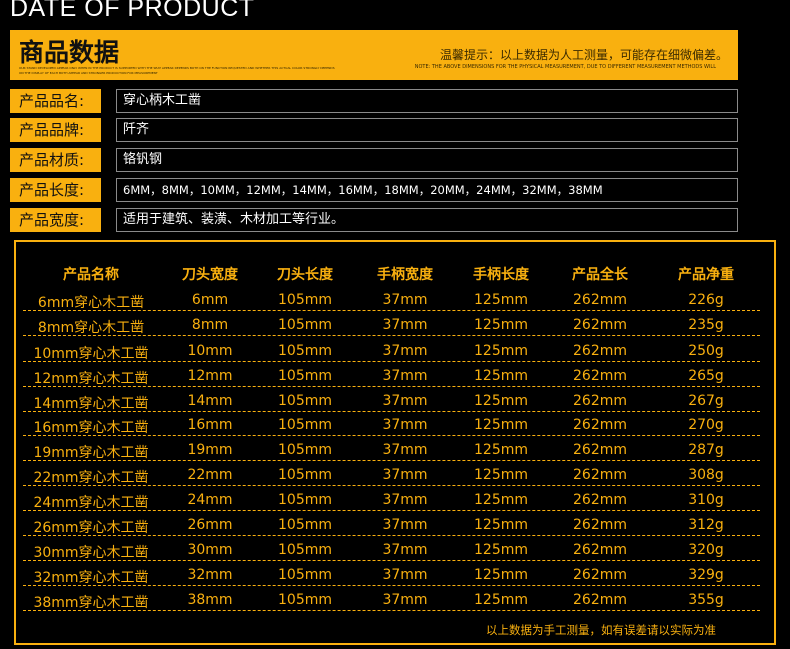 This screenshot has height=649, width=790. I want to click on spec-row: 产品宽度: 适用于建筑、装潢、木材加工等行业。, so click(374, 220).